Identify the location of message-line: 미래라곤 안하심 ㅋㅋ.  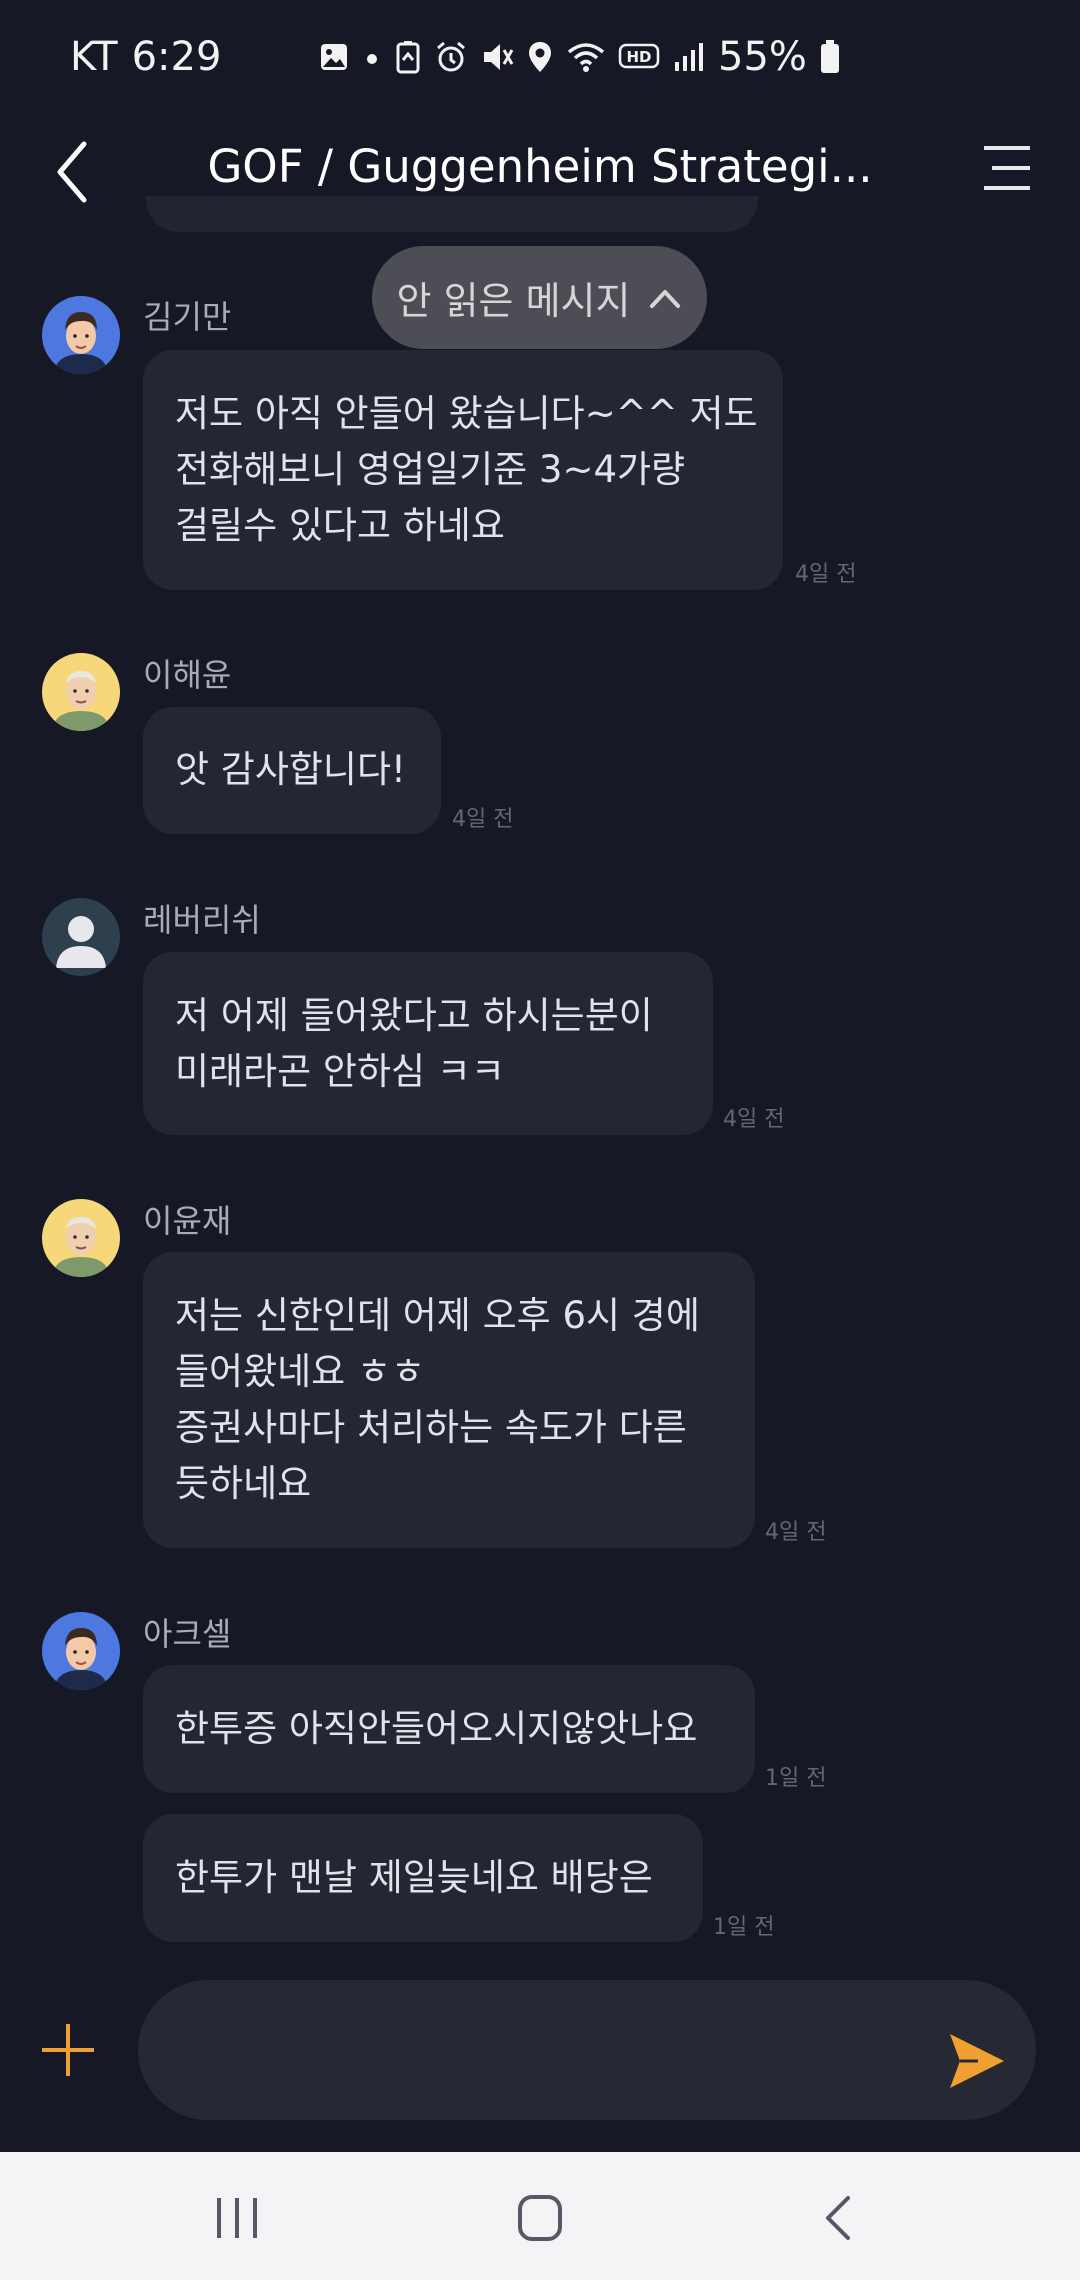
(340, 1071).